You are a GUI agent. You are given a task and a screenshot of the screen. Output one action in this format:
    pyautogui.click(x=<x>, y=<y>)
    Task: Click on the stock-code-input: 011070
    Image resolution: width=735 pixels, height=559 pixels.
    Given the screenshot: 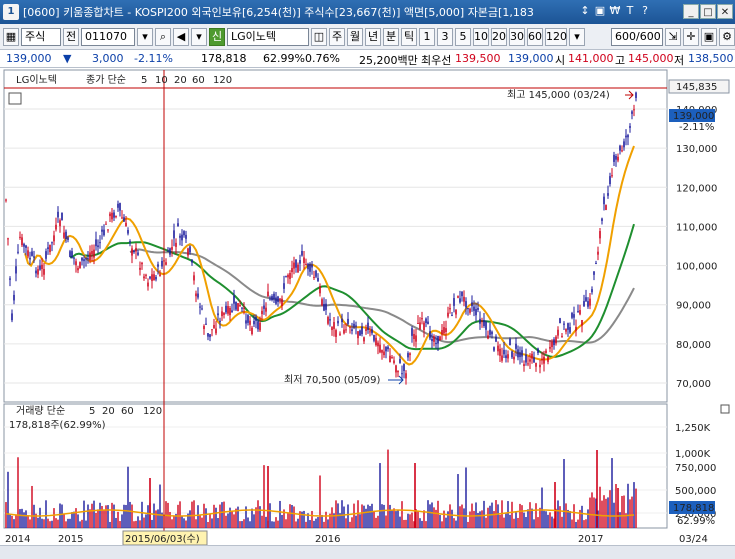 What is the action you would take?
    pyautogui.click(x=108, y=36)
    